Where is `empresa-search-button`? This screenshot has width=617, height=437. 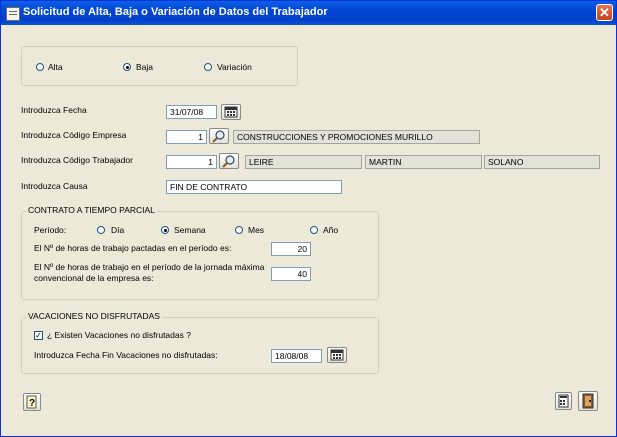 empresa-search-button is located at coordinates (219, 136).